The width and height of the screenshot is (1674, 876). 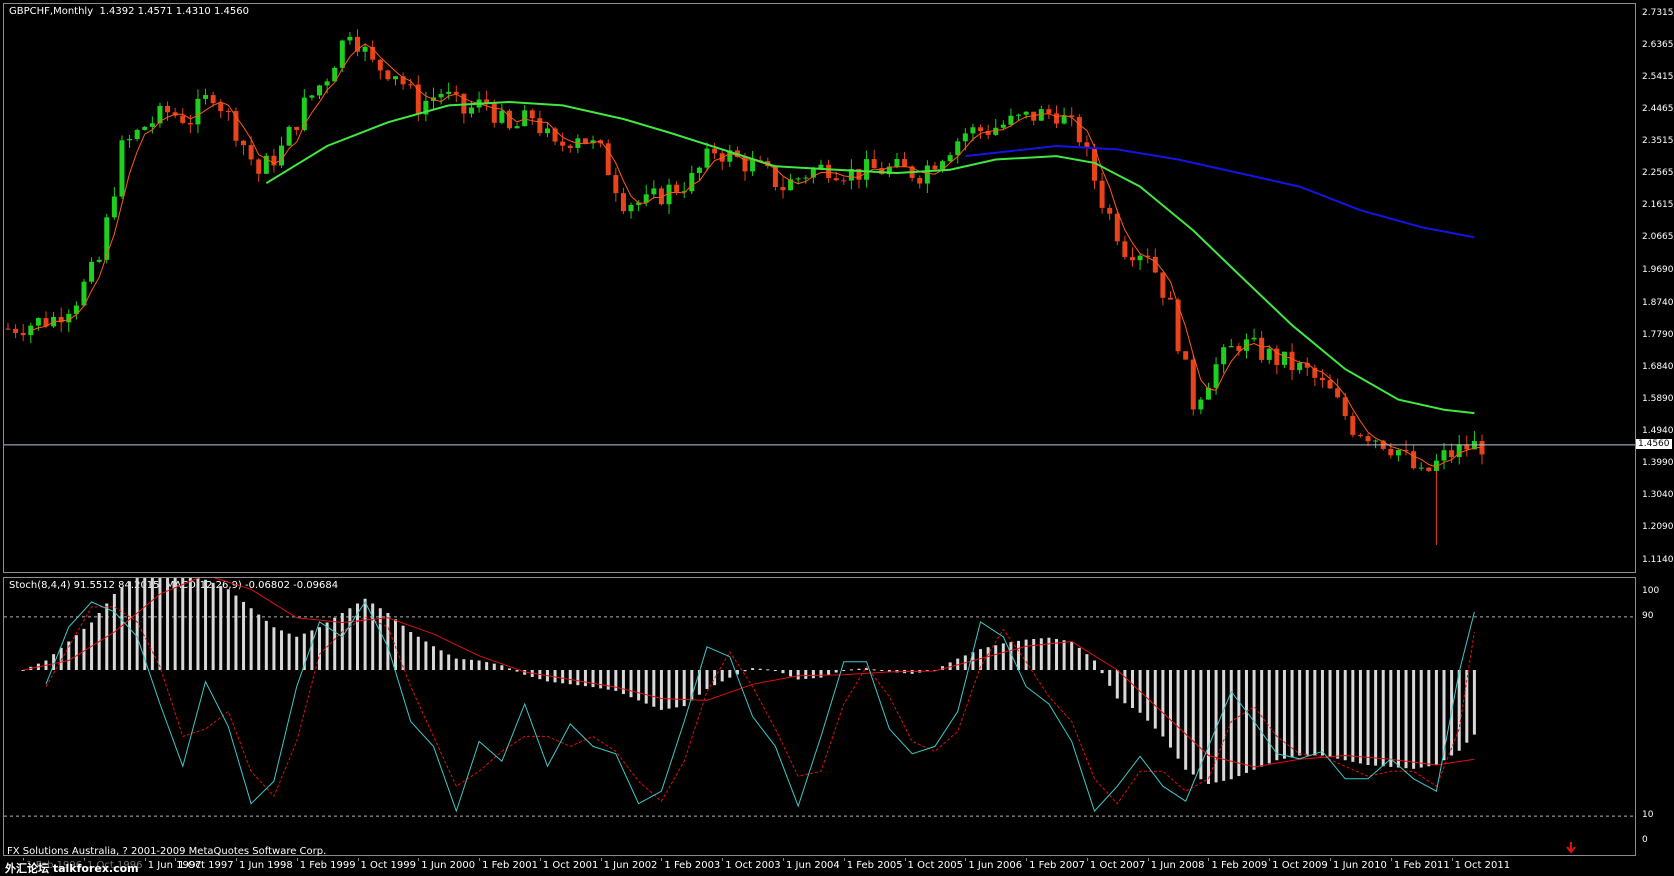 I want to click on oscillator-tick-label: 90, so click(x=1648, y=615).